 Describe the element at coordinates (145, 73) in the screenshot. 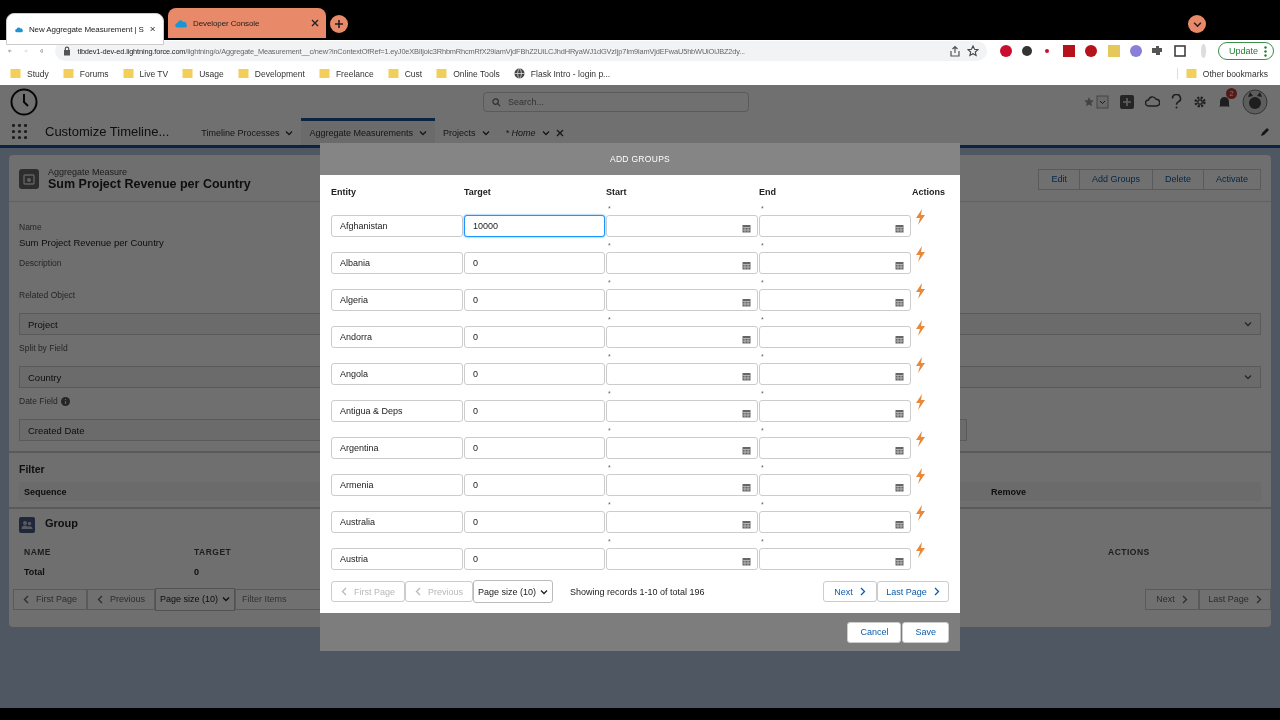

I see `bookmark-link: Live TV` at that location.